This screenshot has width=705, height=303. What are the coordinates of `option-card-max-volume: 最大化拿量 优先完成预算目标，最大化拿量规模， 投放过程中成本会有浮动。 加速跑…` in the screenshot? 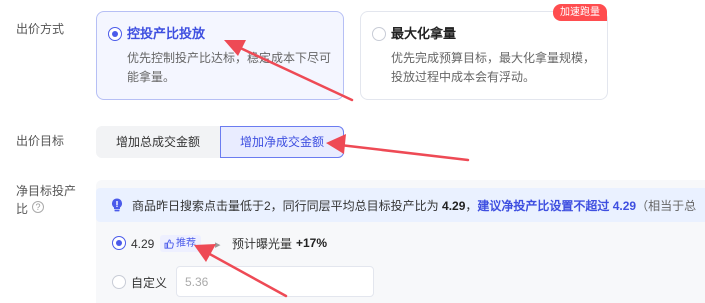 It's located at (484, 52).